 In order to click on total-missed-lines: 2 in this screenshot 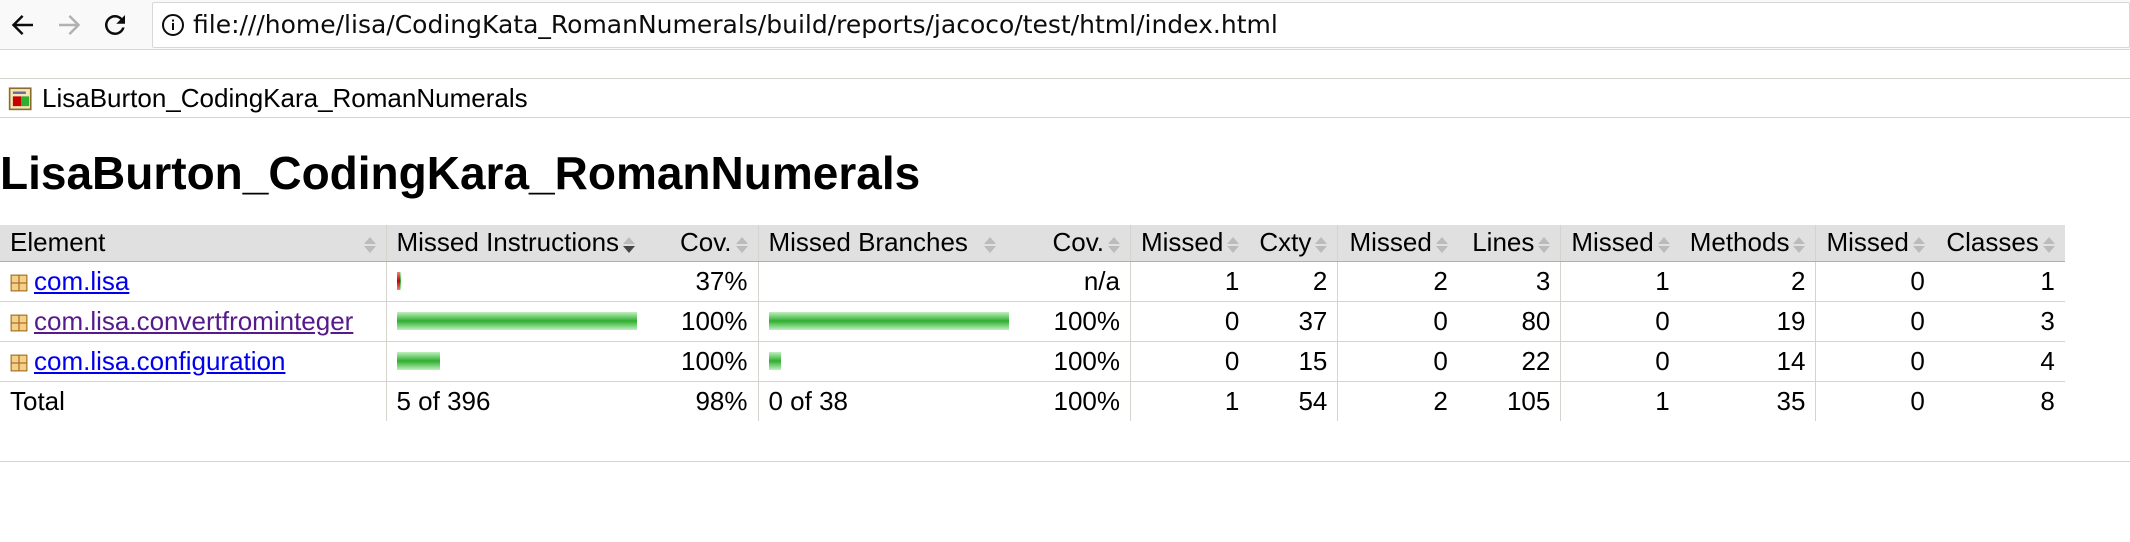, I will do `click(1397, 401)`.